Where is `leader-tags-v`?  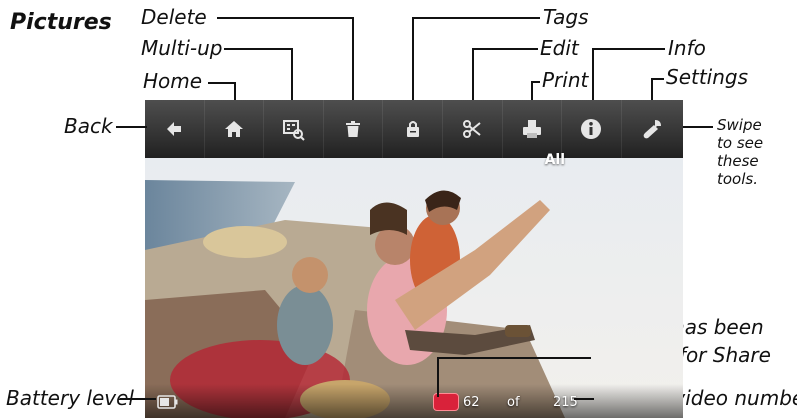
leader-tags-v is located at coordinates (413, 58).